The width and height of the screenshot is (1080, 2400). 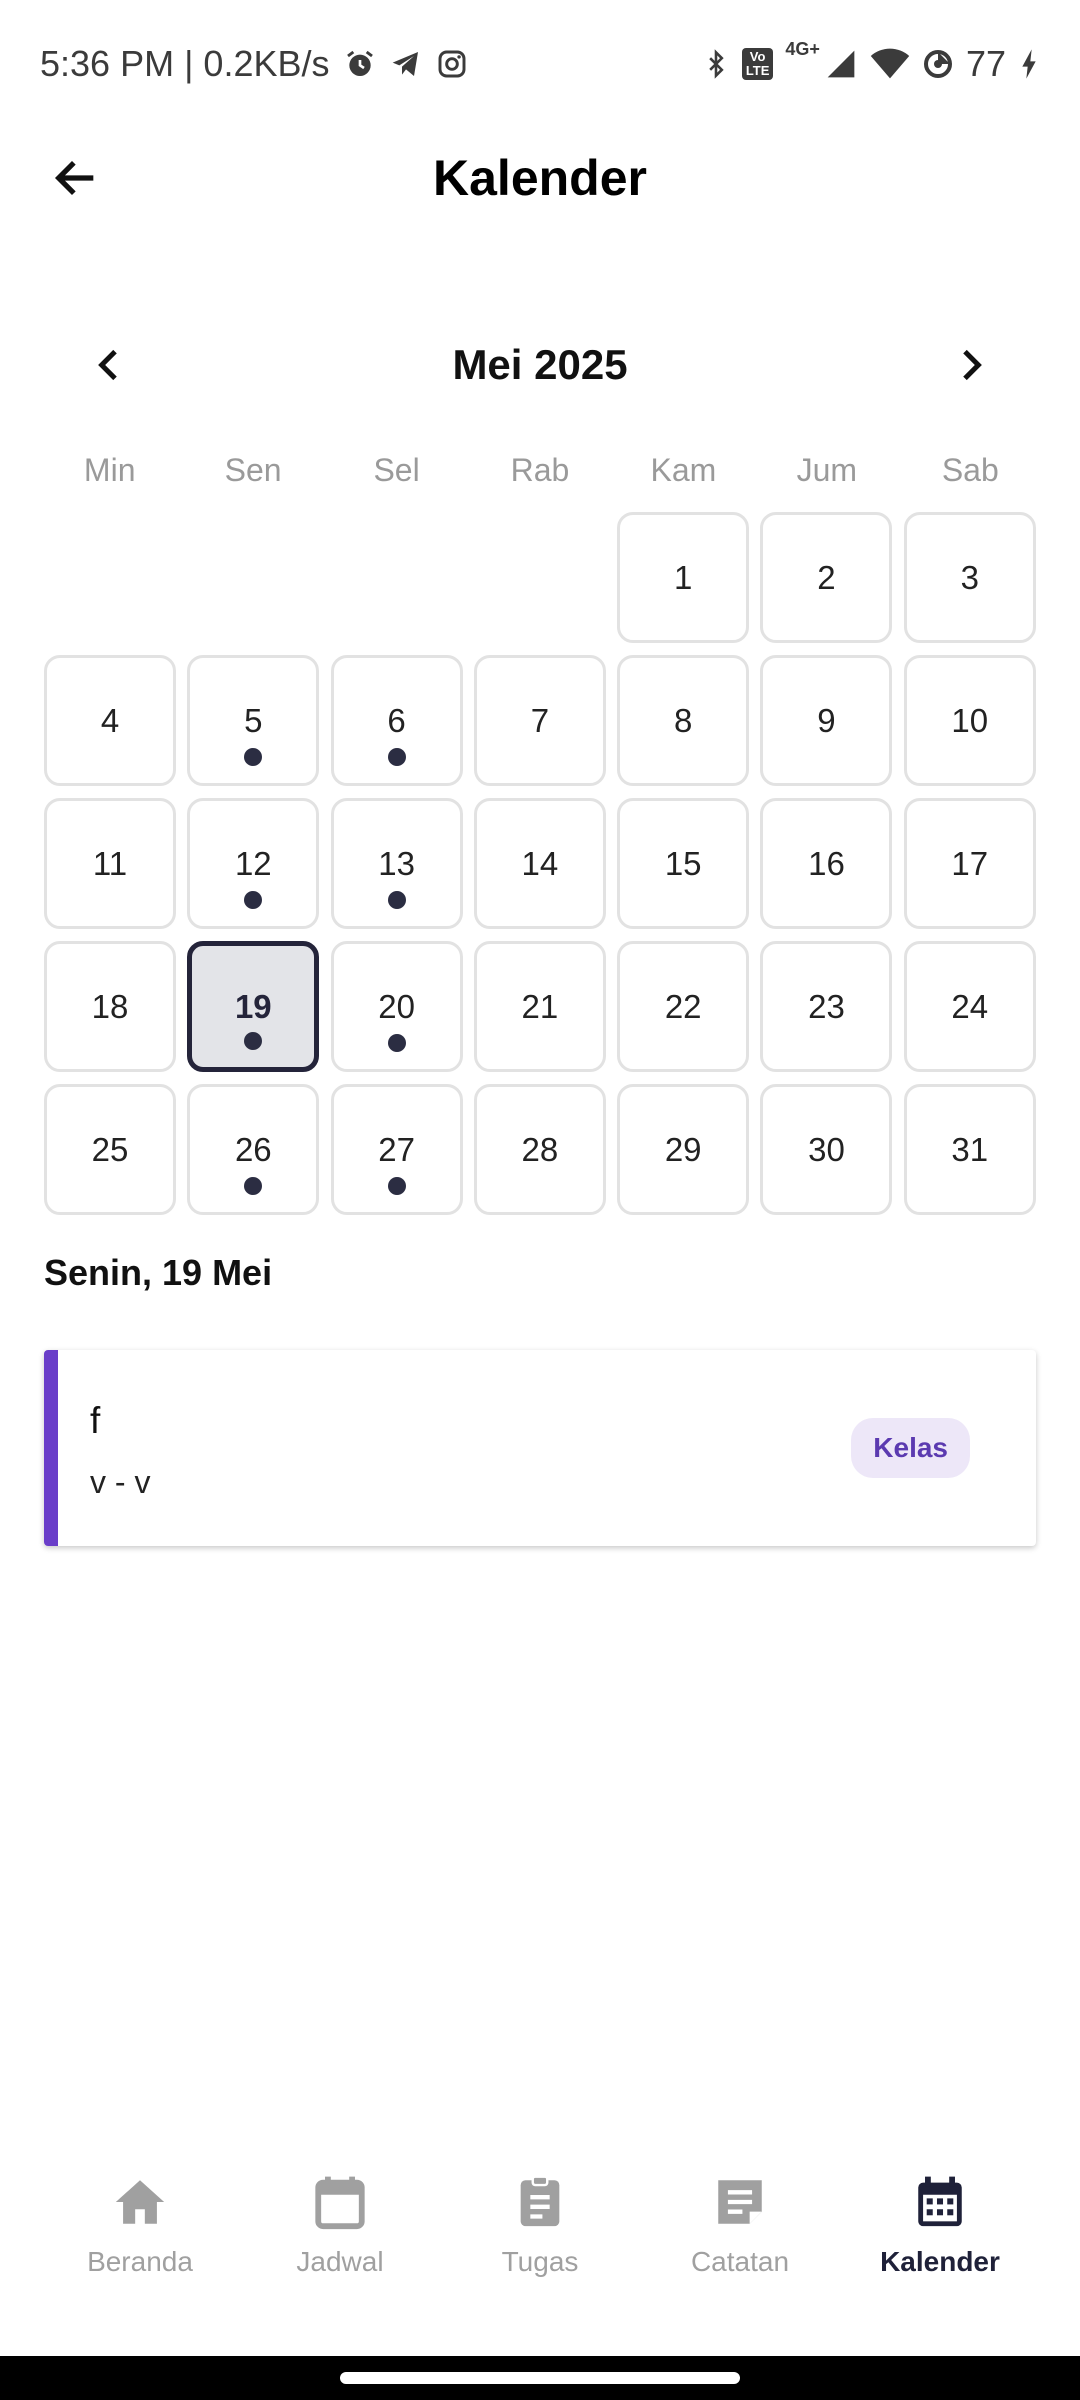 I want to click on month-title: Mei 2025, so click(x=540, y=364).